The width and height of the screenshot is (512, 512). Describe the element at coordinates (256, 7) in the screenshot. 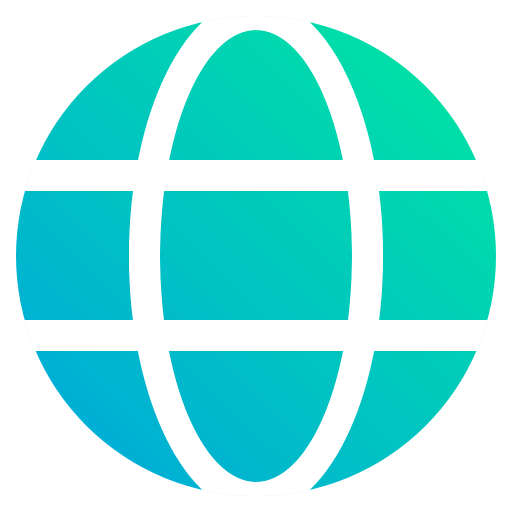

I see `edge-trim-top` at that location.